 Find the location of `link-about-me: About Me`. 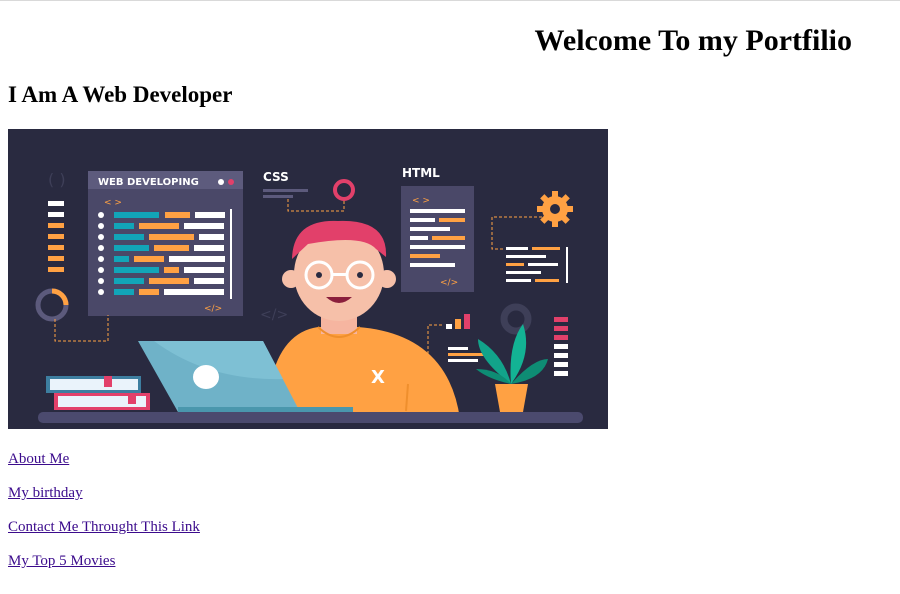

link-about-me: About Me is located at coordinates (104, 459).